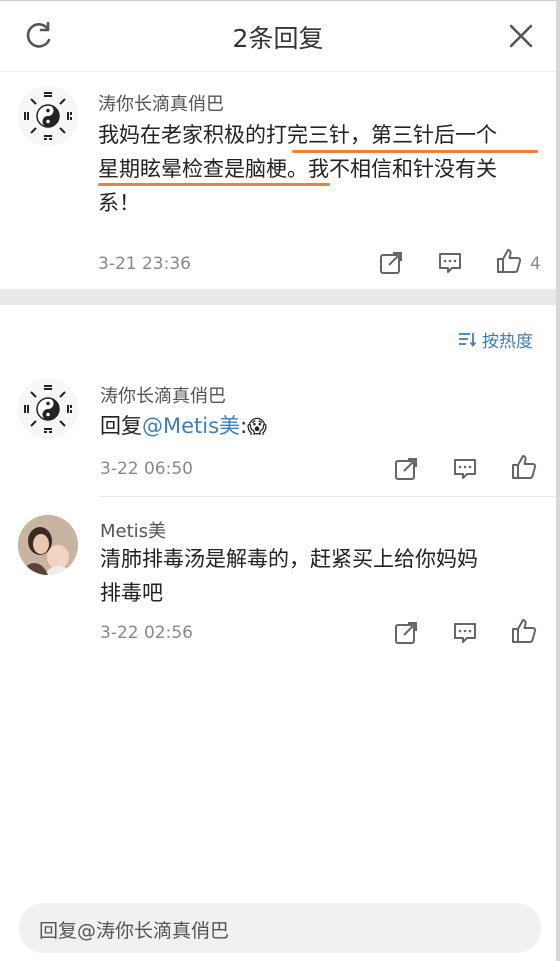  Describe the element at coordinates (521, 36) in the screenshot. I see `close-icon` at that location.